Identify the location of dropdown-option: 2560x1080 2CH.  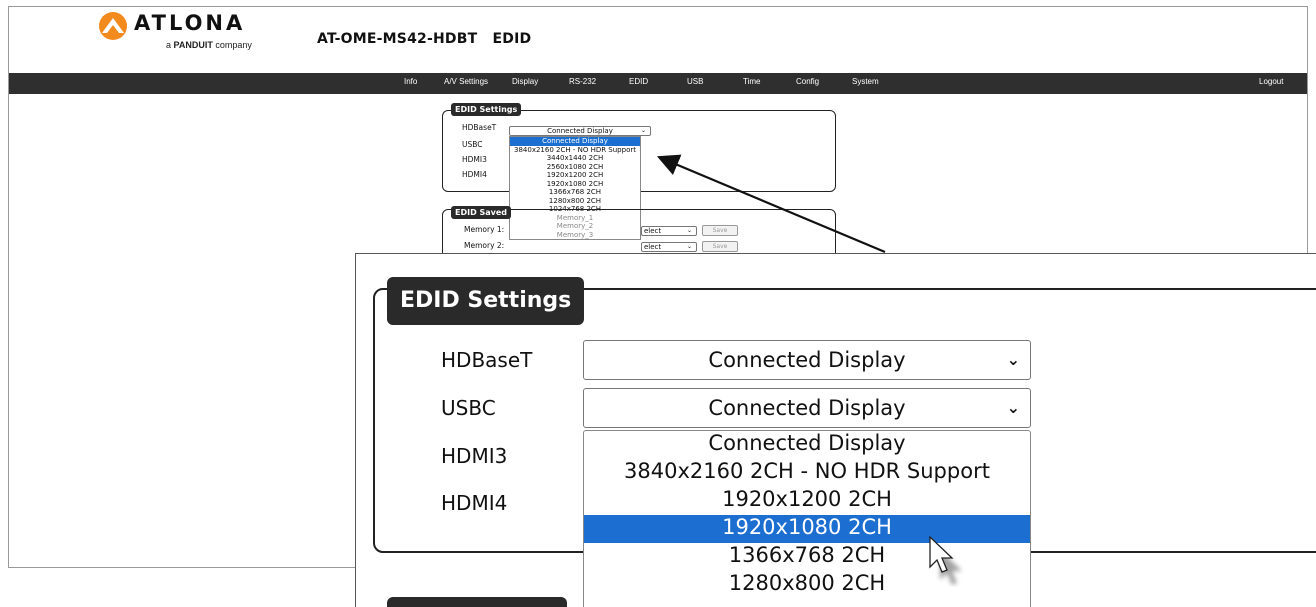
(575, 167).